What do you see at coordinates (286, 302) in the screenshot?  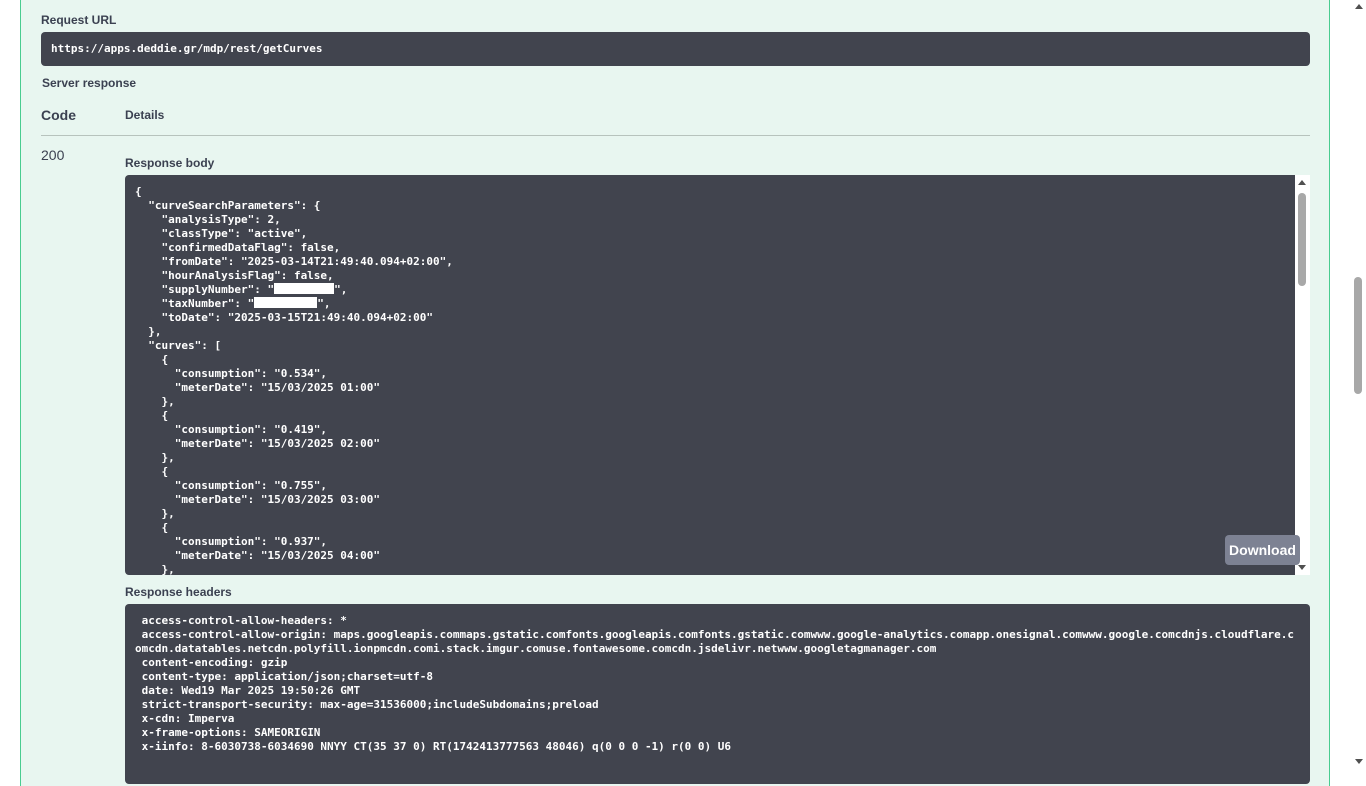 I see `redacted-tax-number` at bounding box center [286, 302].